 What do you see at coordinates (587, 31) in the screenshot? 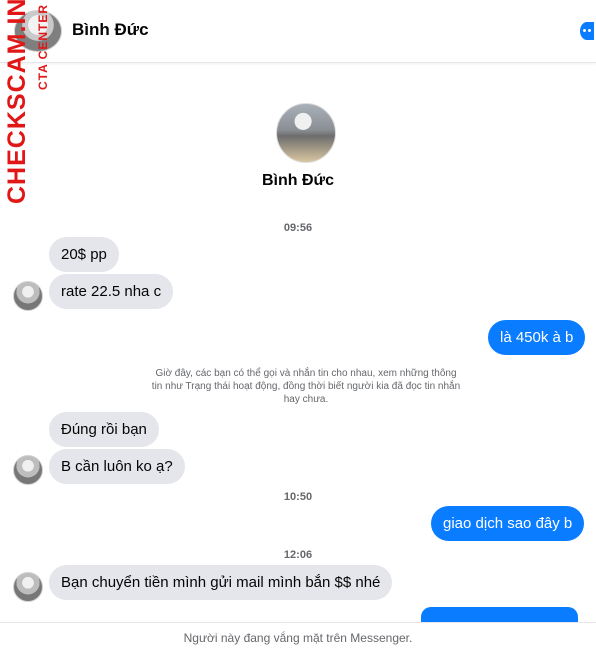
I see `info-icon` at bounding box center [587, 31].